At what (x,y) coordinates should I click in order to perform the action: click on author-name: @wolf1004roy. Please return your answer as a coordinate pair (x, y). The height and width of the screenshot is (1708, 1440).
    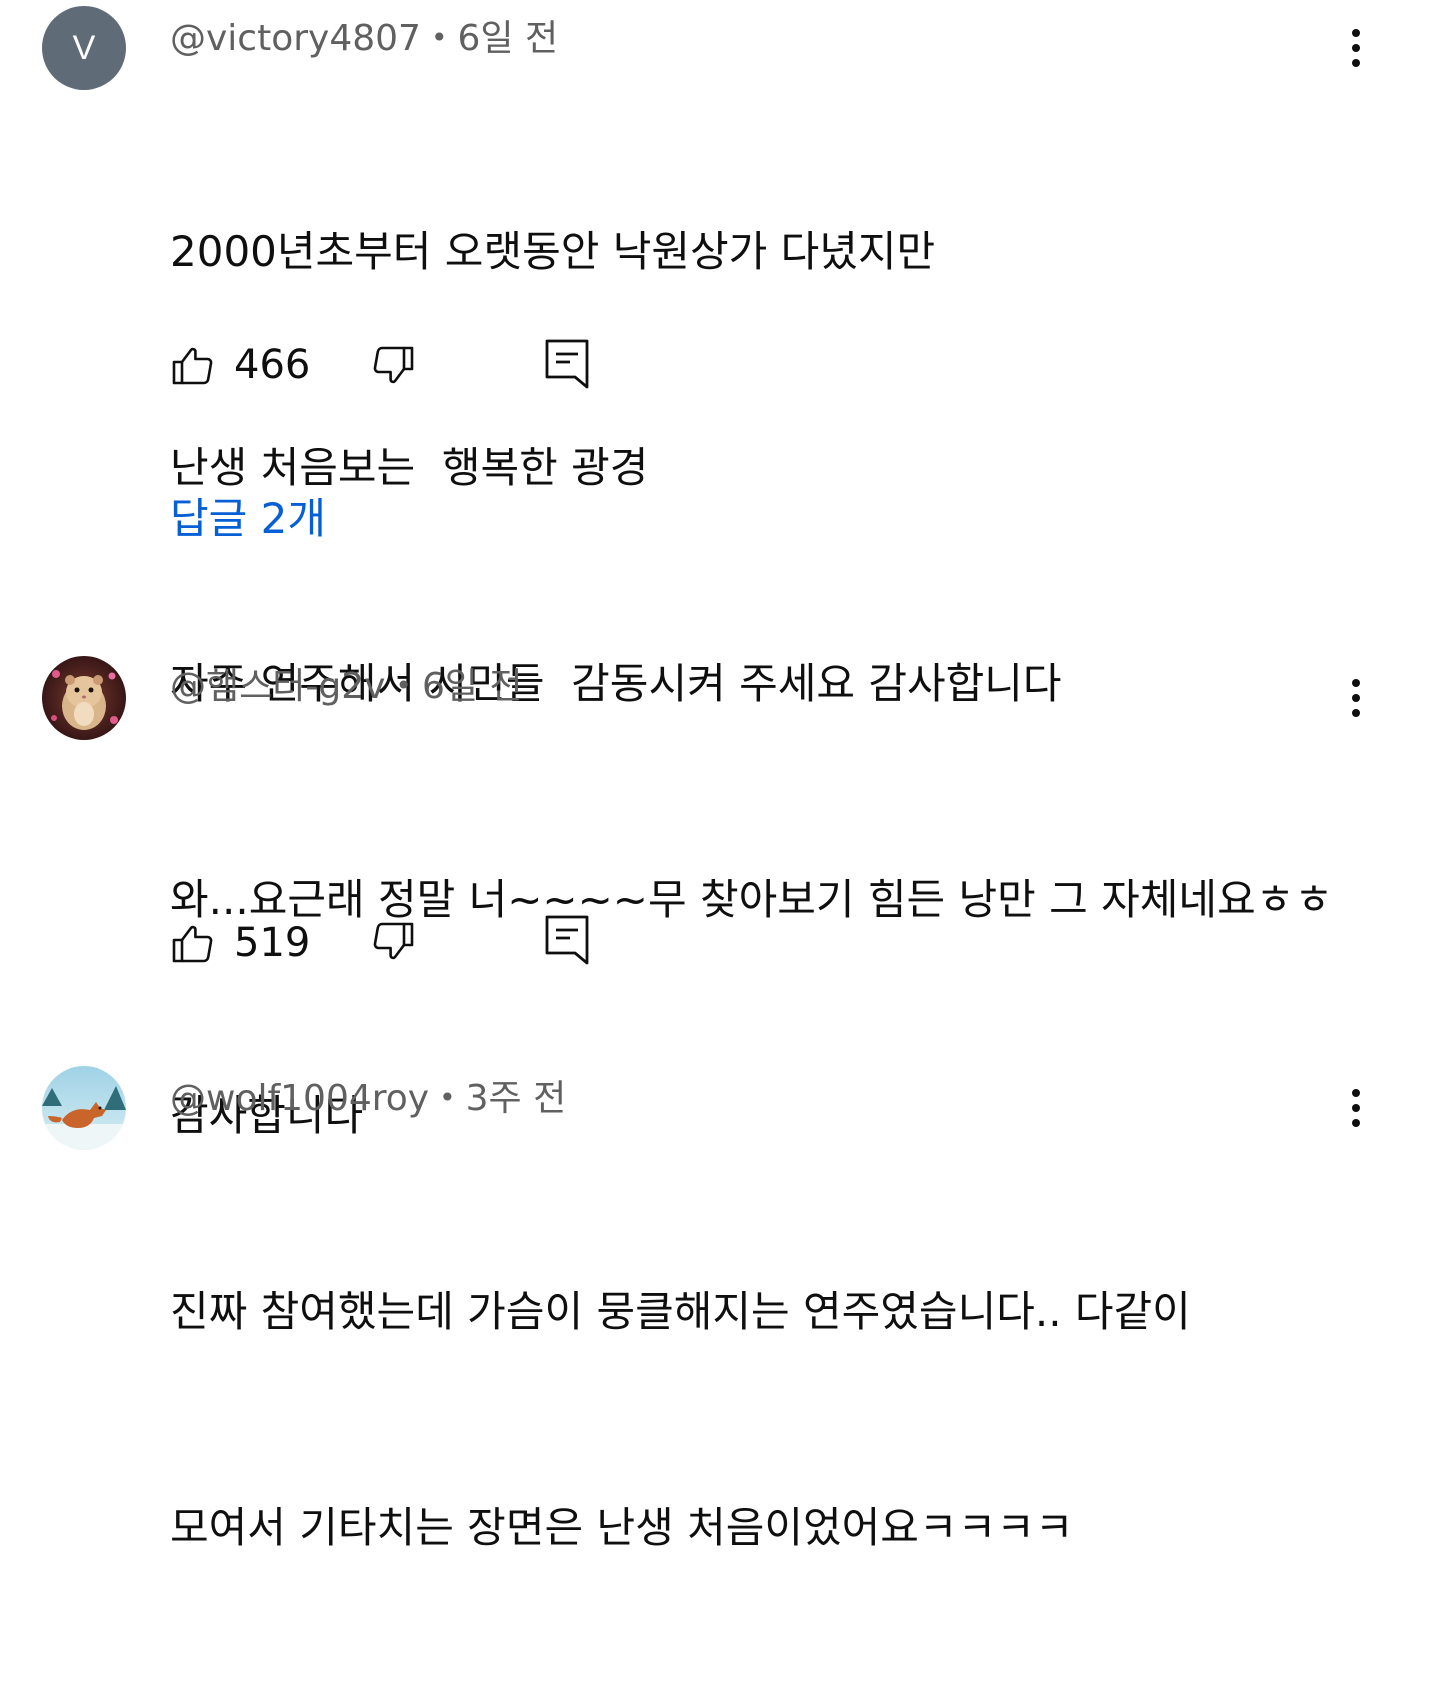
    Looking at the image, I should click on (299, 1098).